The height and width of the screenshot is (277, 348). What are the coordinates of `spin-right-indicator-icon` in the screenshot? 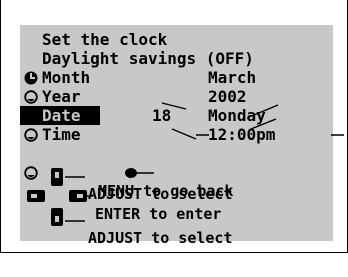 It's located at (266, 110).